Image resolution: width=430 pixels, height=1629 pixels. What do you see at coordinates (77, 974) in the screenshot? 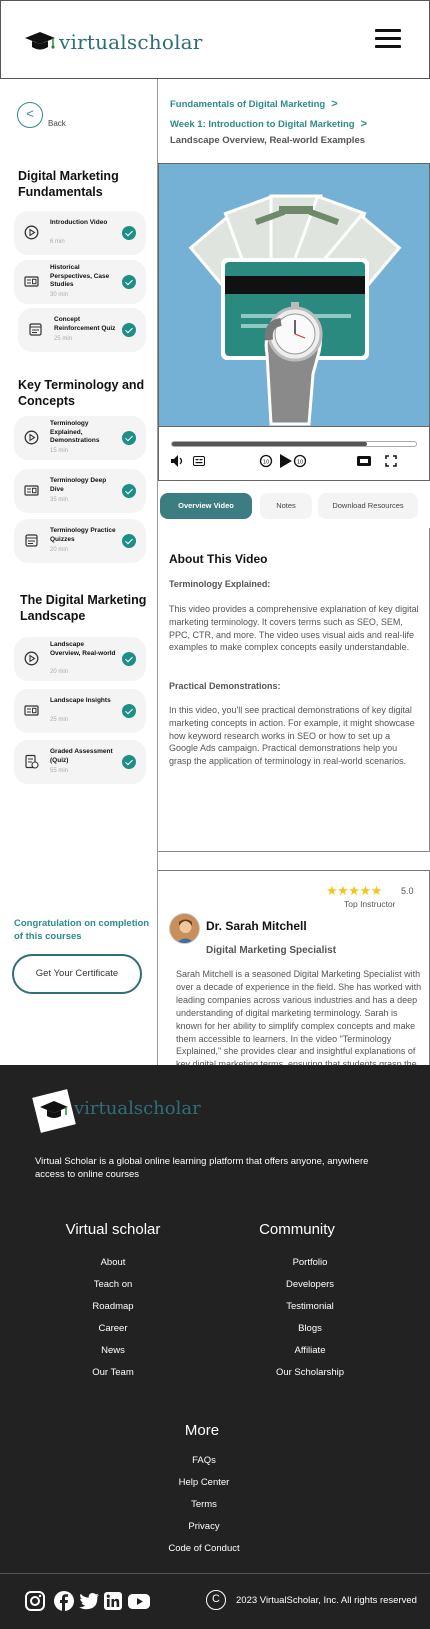
I see `get-certificate-button: Get Your Certificate` at bounding box center [77, 974].